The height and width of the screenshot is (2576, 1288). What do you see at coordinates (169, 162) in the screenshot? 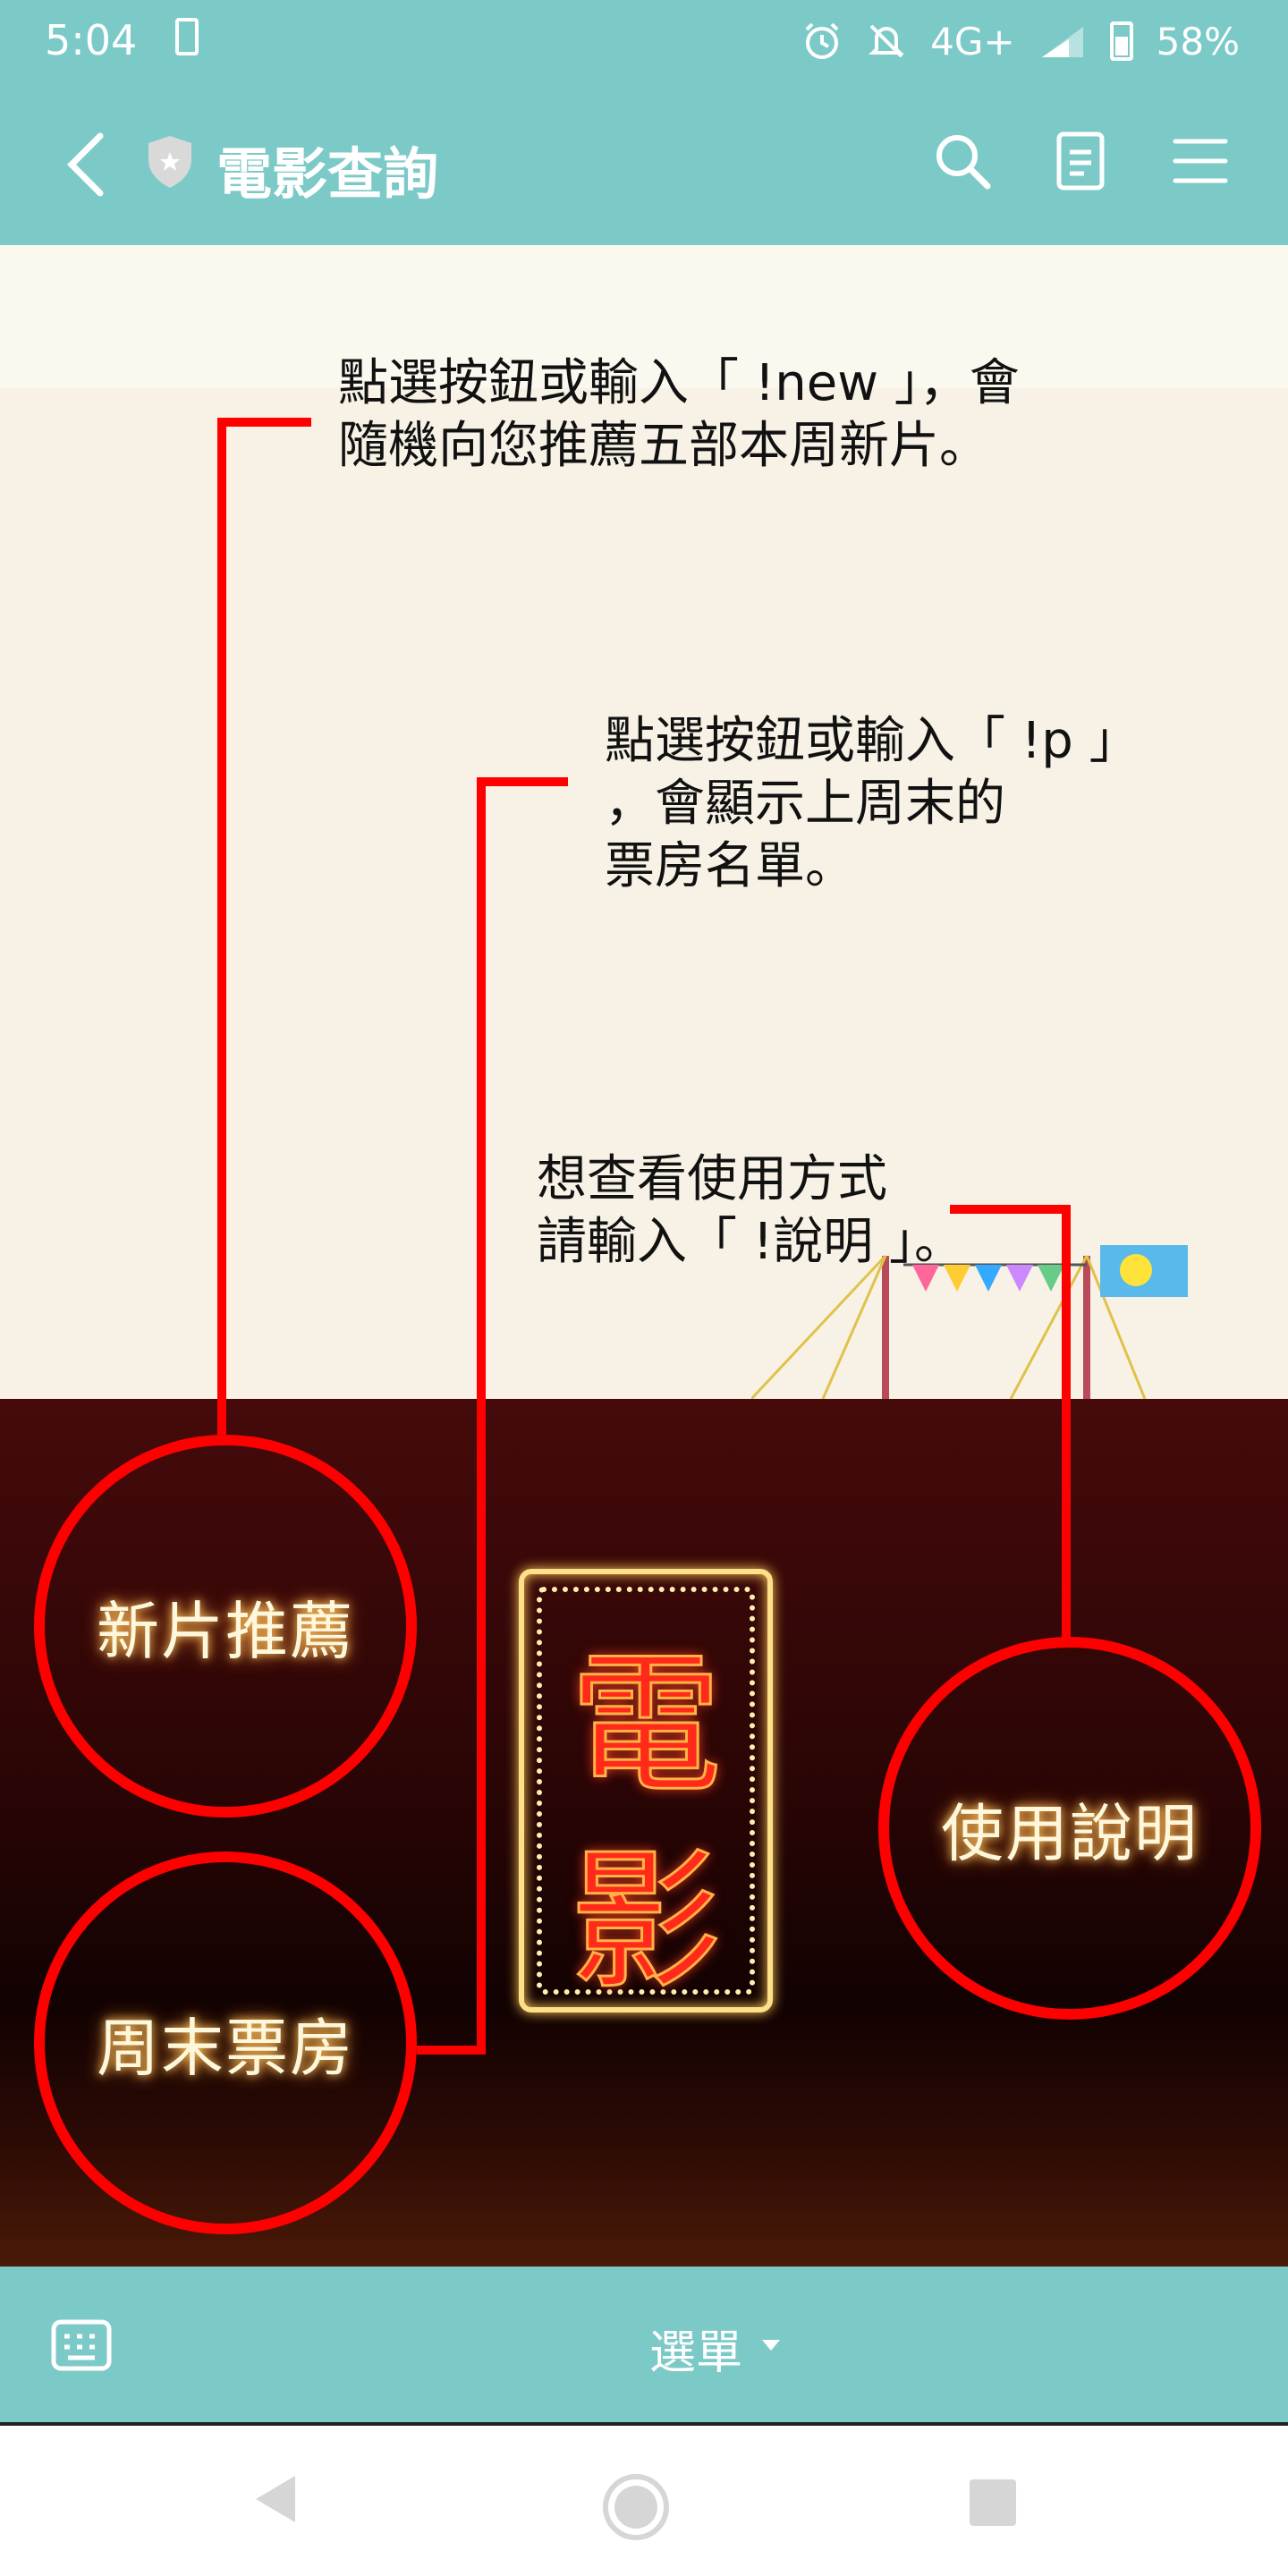
I see `shield-icon` at bounding box center [169, 162].